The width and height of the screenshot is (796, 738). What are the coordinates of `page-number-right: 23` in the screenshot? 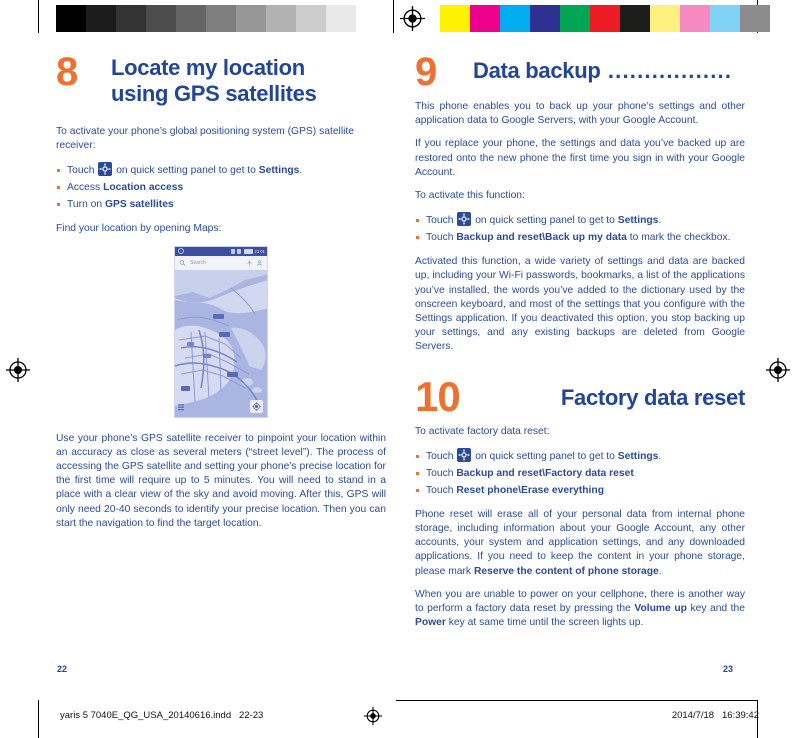 It's located at (728, 669).